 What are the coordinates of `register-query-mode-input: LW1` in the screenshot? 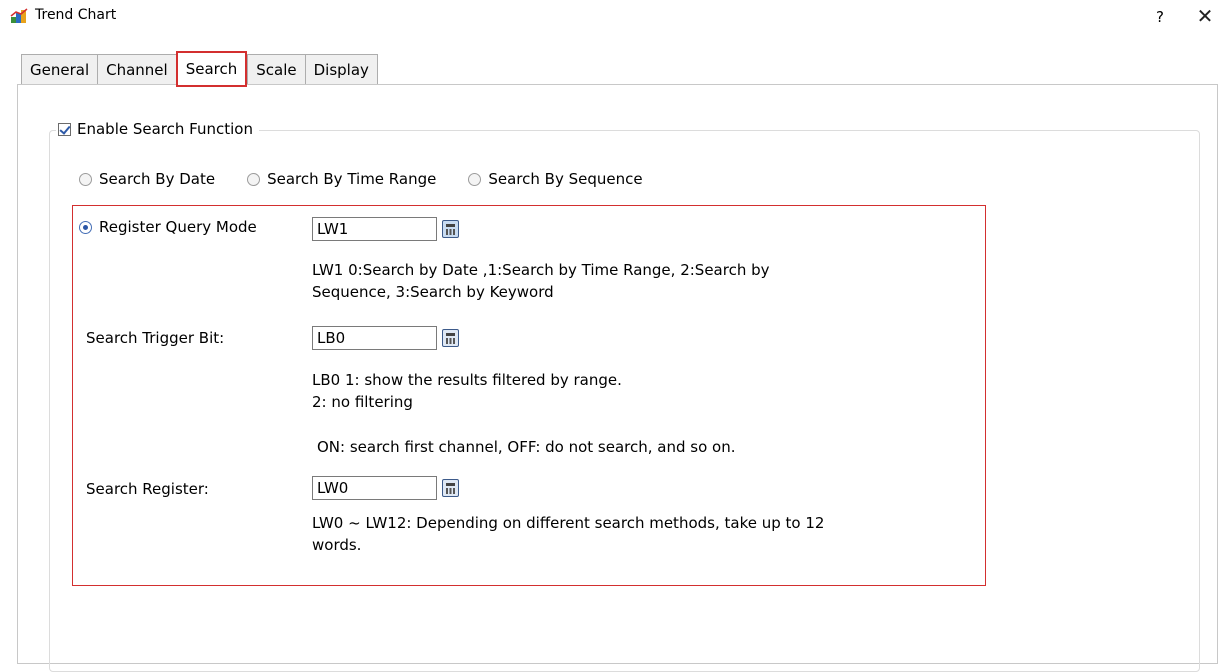 It's located at (374, 229).